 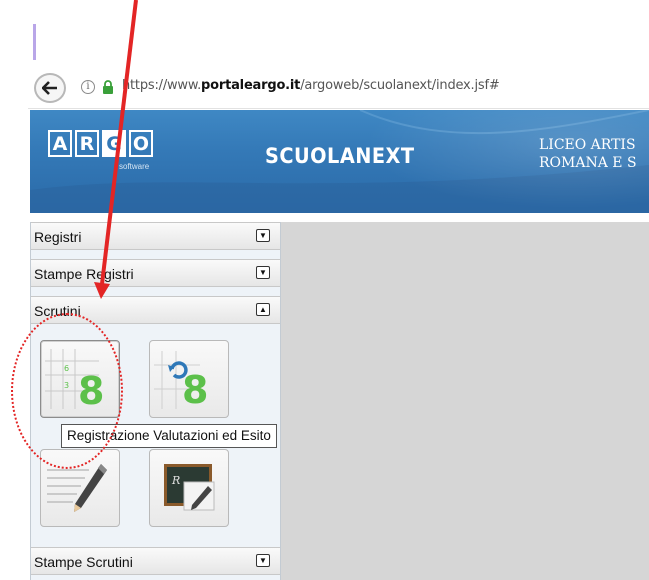 I want to click on school-name-line2: ROMANA E S, so click(x=588, y=163).